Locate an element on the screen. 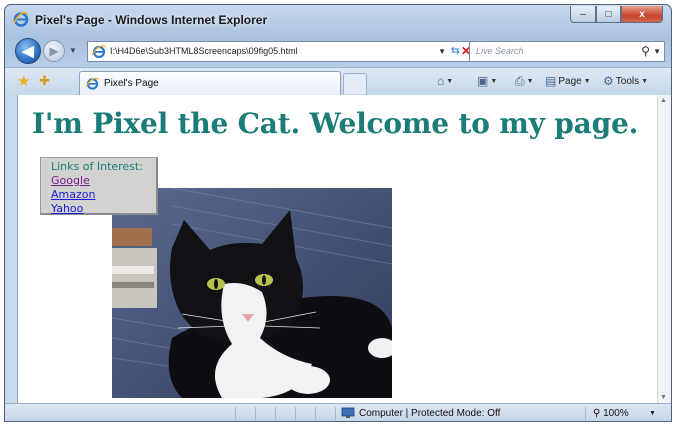 The image size is (676, 426). tools-gear-icon: ⚙ is located at coordinates (608, 81).